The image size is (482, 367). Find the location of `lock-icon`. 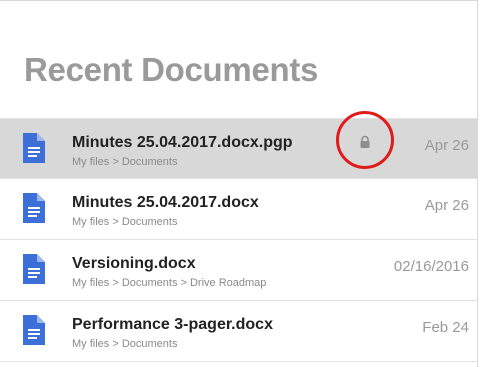

lock-icon is located at coordinates (365, 141).